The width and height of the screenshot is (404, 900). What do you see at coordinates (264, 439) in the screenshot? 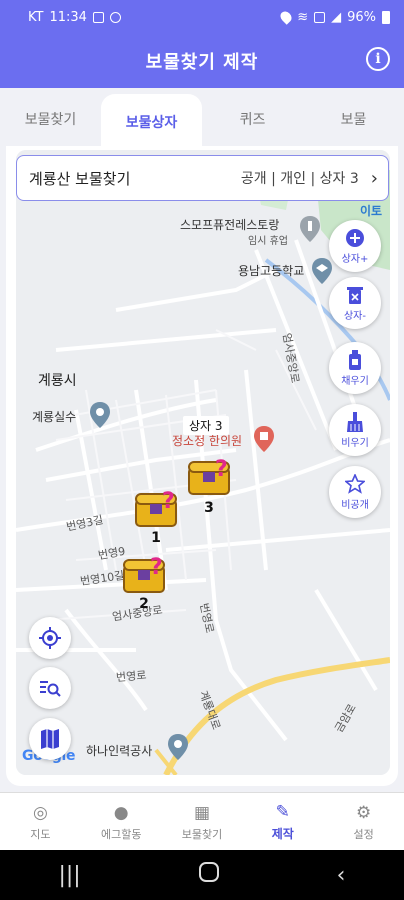
I see `hospital-marker-icon` at bounding box center [264, 439].